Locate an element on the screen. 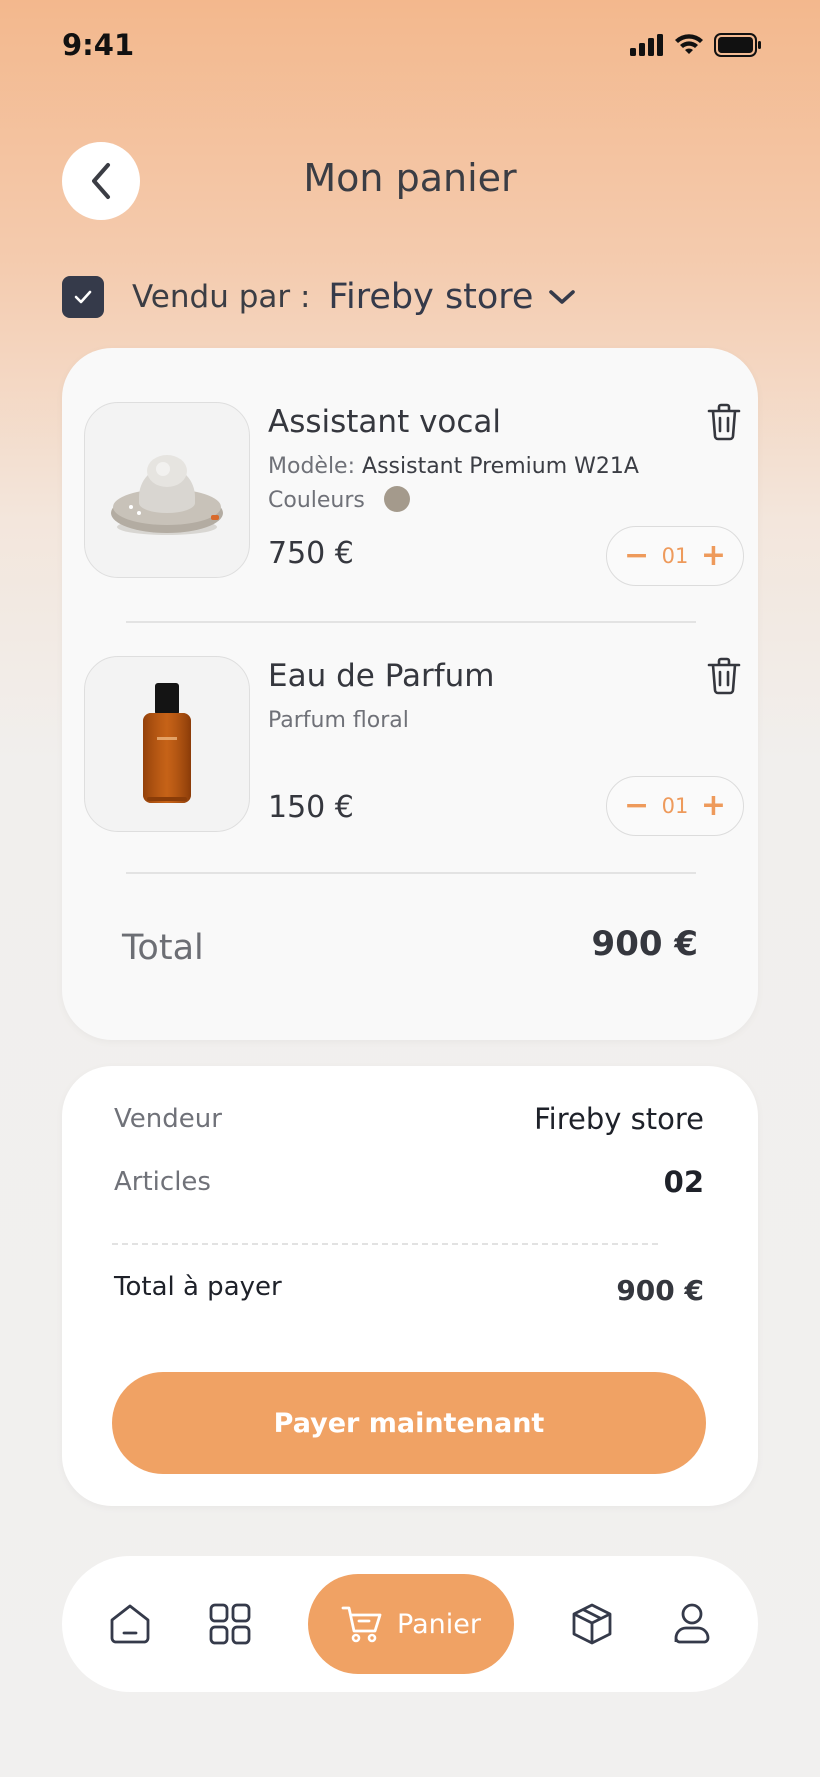 This screenshot has height=1777, width=820. status-bar: 9:41 is located at coordinates (410, 45).